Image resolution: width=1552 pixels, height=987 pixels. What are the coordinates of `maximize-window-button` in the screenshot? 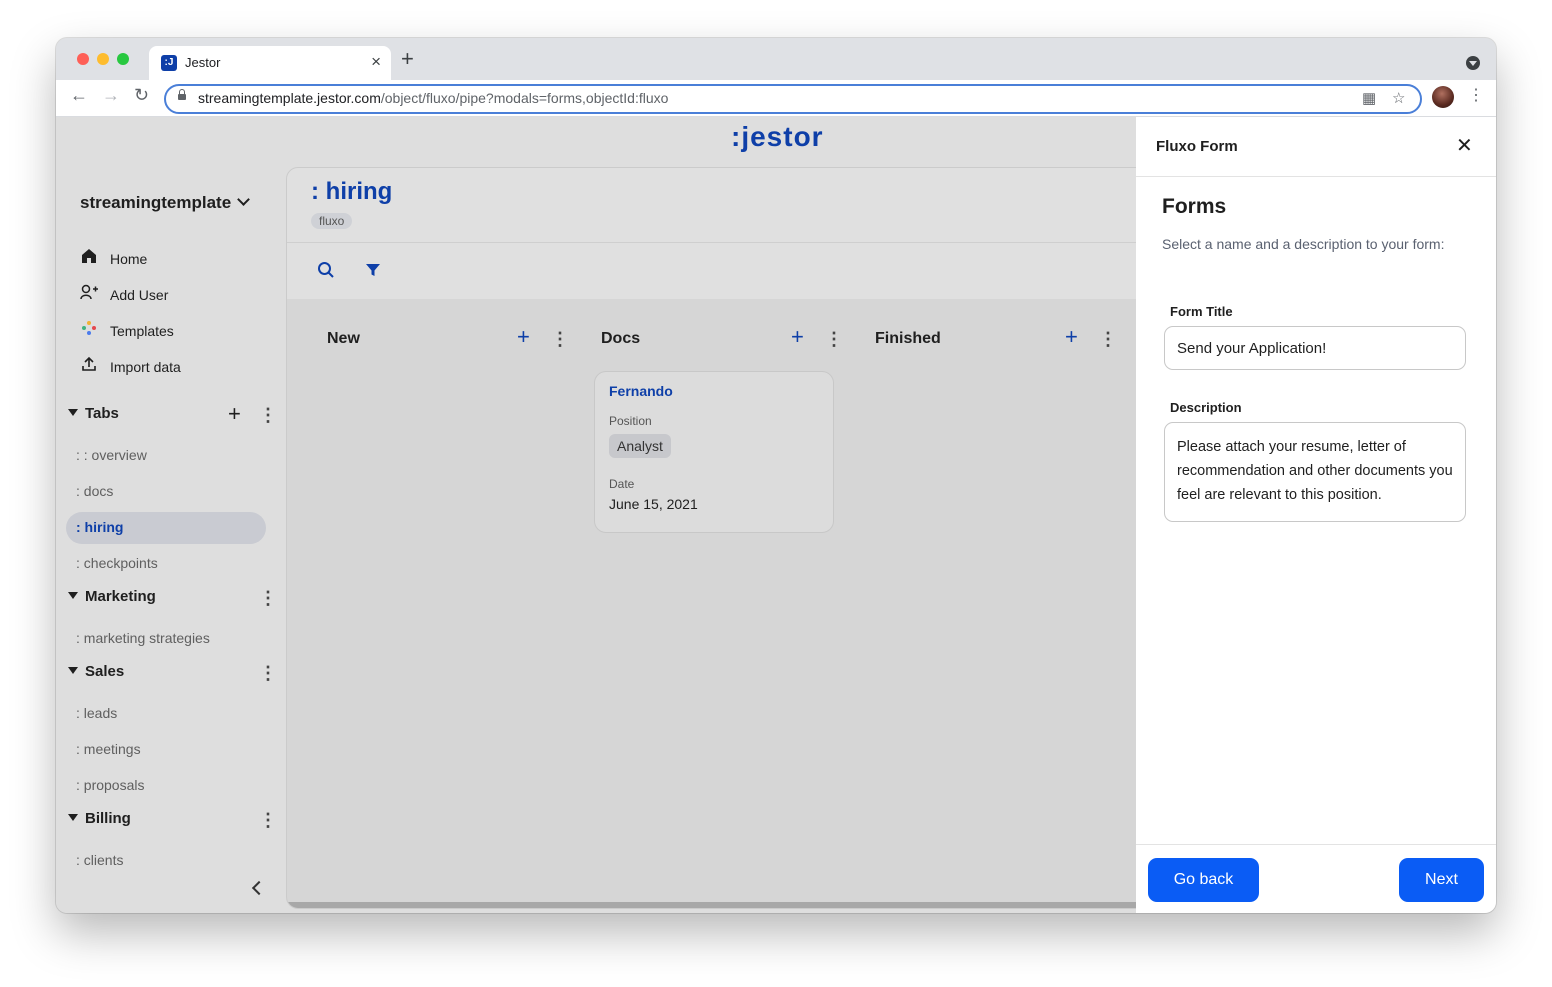 It's located at (123, 59).